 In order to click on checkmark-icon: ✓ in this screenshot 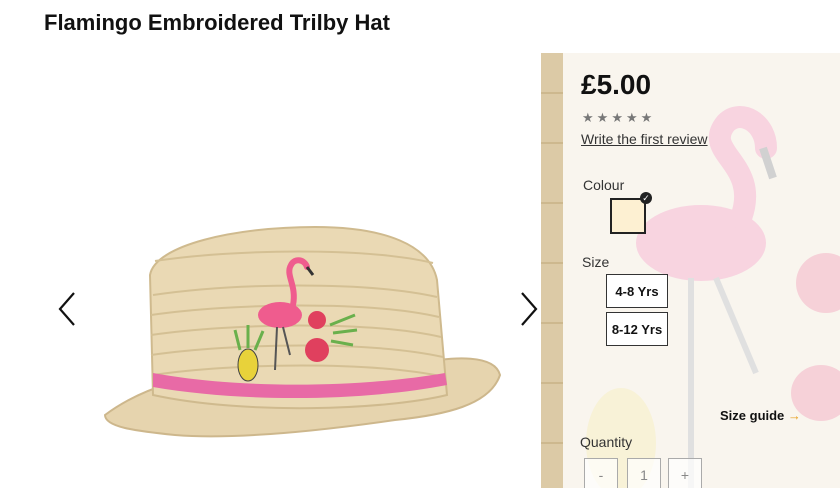, I will do `click(646, 198)`.